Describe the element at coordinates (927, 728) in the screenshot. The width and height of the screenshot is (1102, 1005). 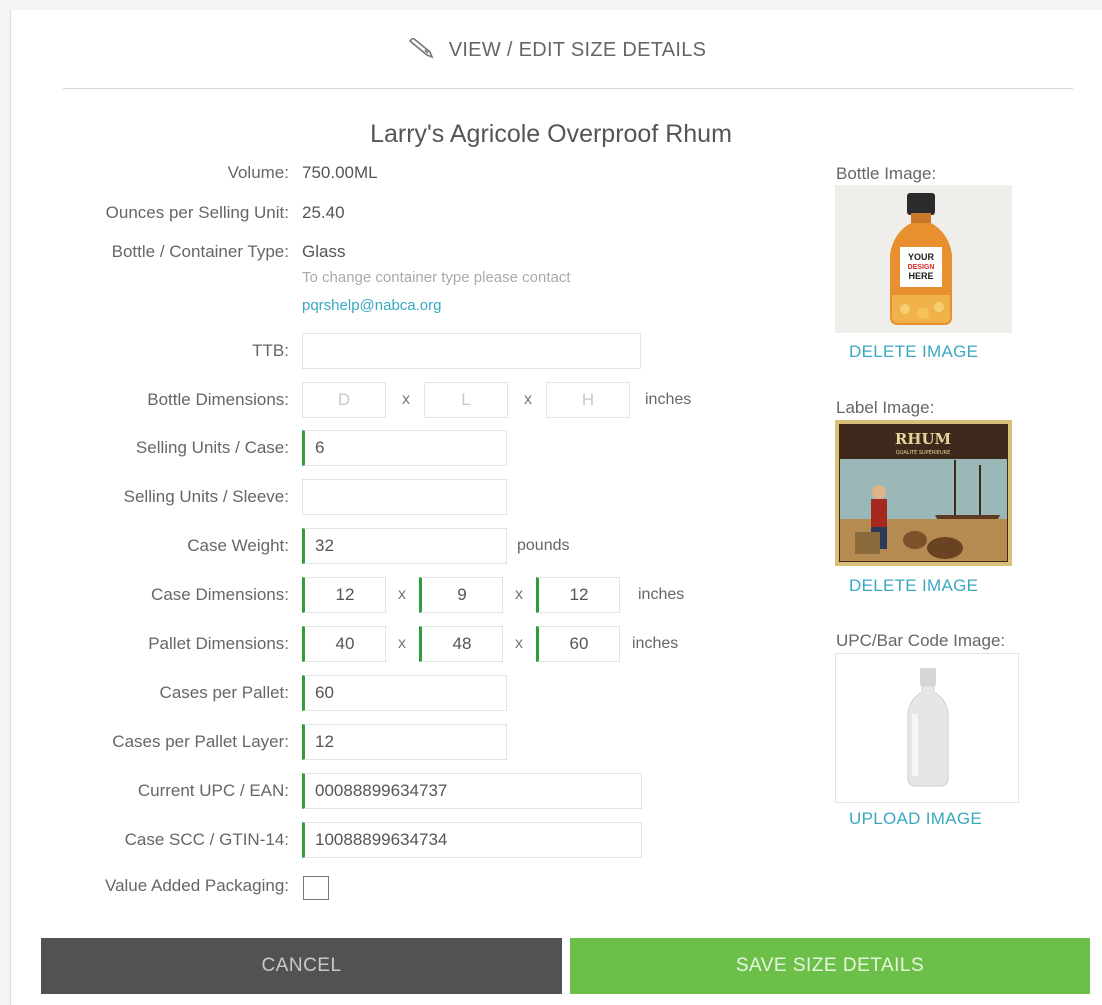
I see `upc-image` at that location.